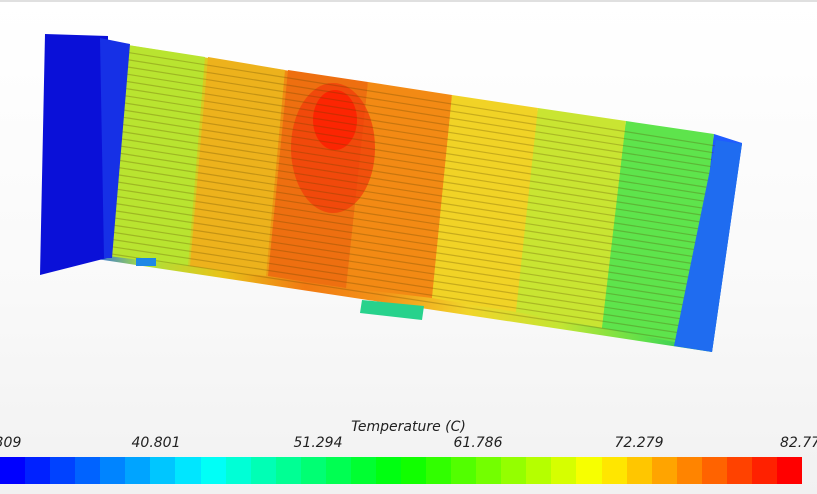 Image resolution: width=817 pixels, height=494 pixels. I want to click on colorbar-tick-label: 82.77, so click(798, 443).